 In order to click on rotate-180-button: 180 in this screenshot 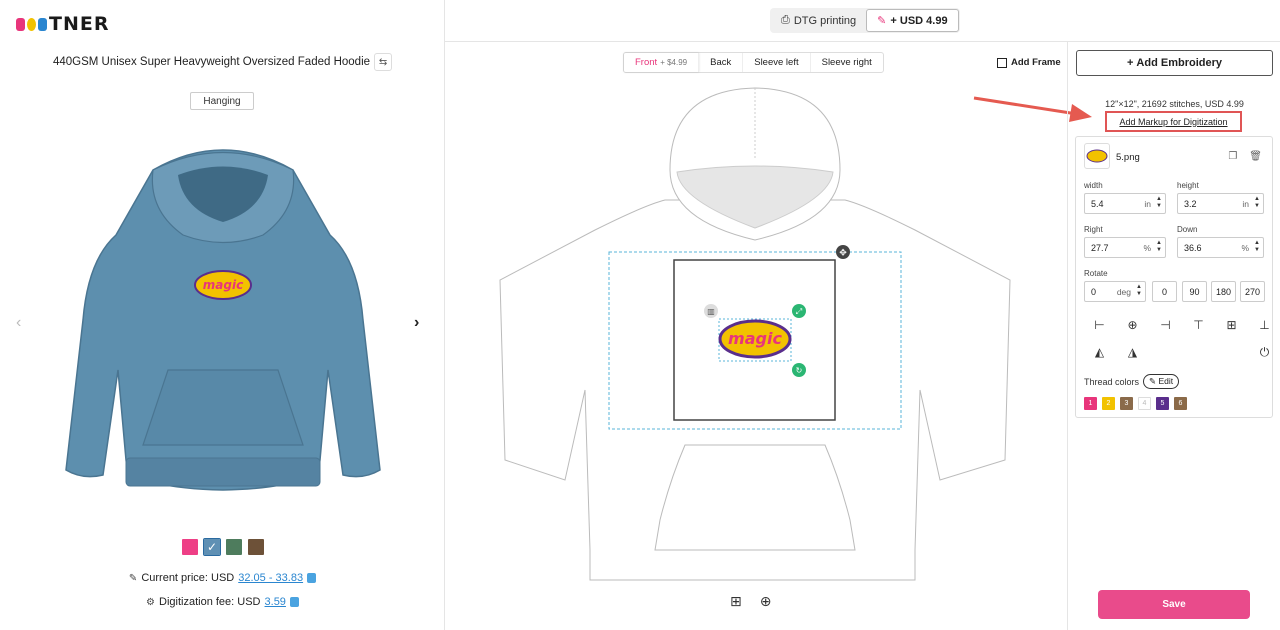, I will do `click(1223, 291)`.